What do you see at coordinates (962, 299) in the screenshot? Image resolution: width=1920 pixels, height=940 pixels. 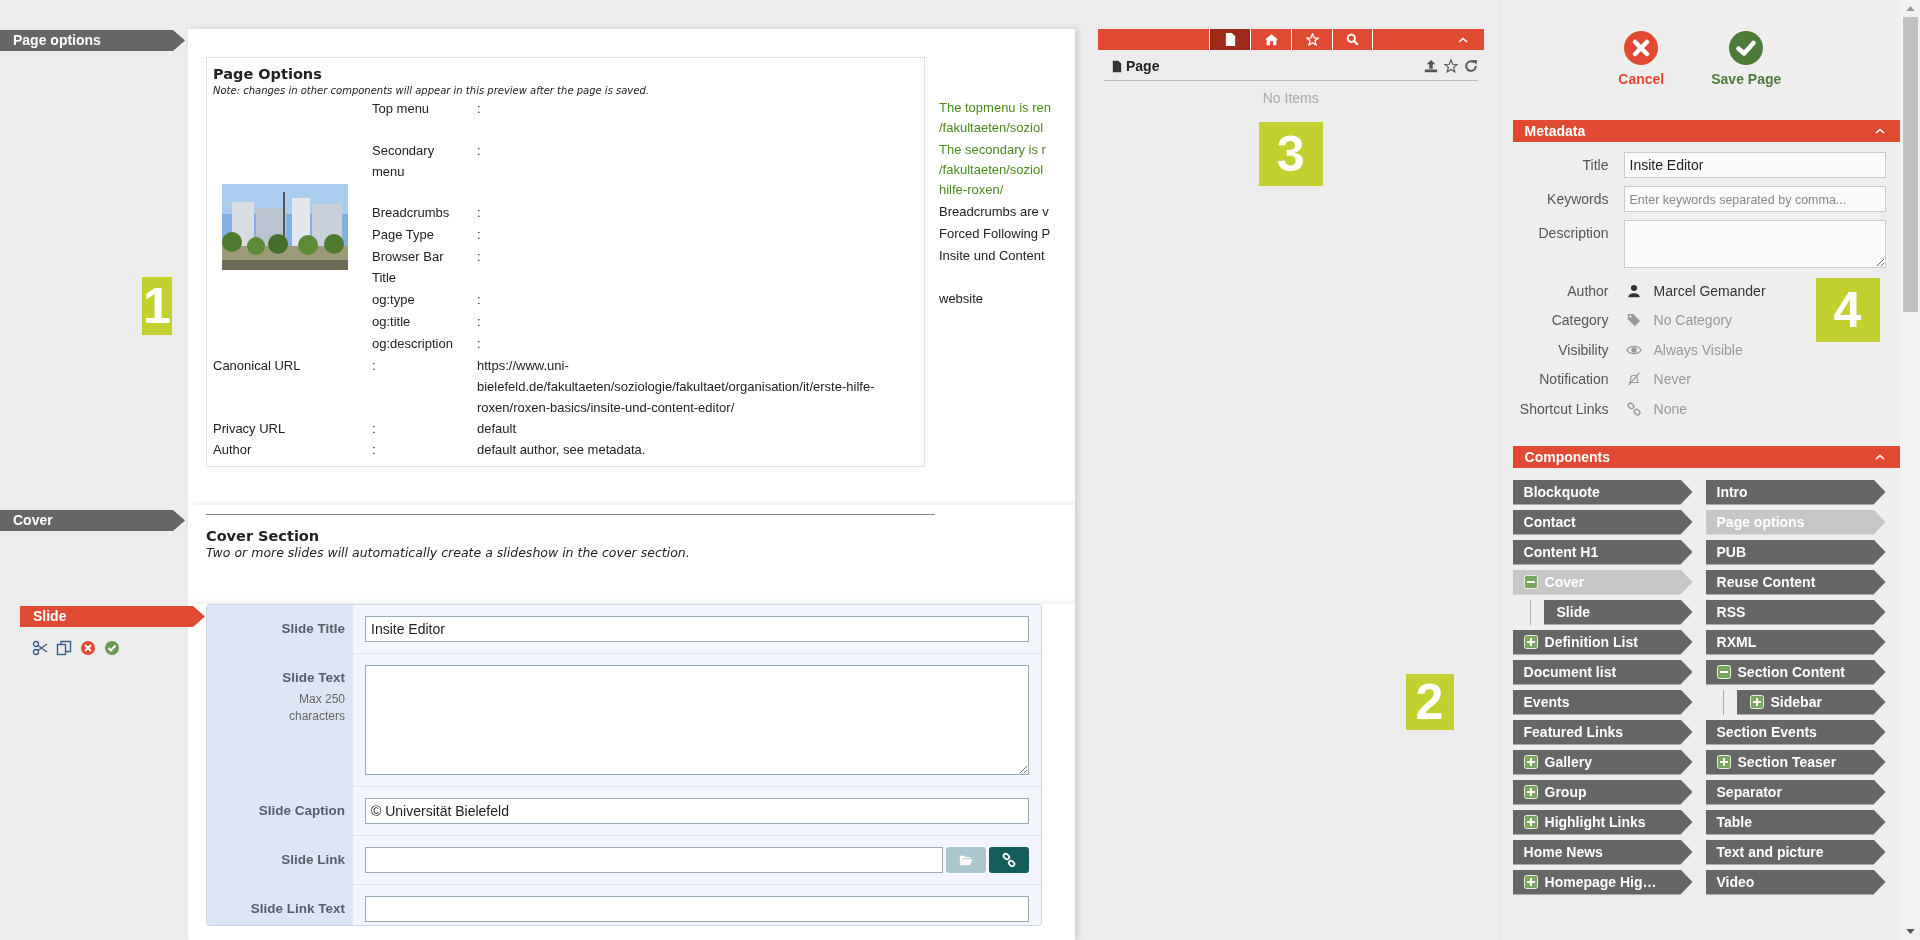 I see `option-value: website` at bounding box center [962, 299].